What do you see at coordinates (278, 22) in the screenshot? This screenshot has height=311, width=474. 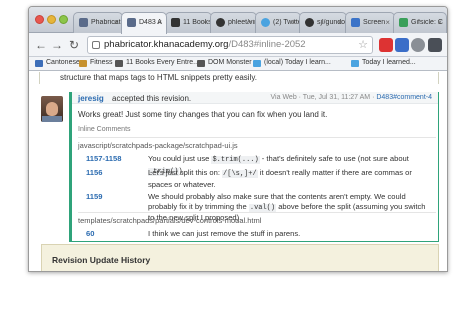 I see `tab-twitter: (2) Twitter ×` at bounding box center [278, 22].